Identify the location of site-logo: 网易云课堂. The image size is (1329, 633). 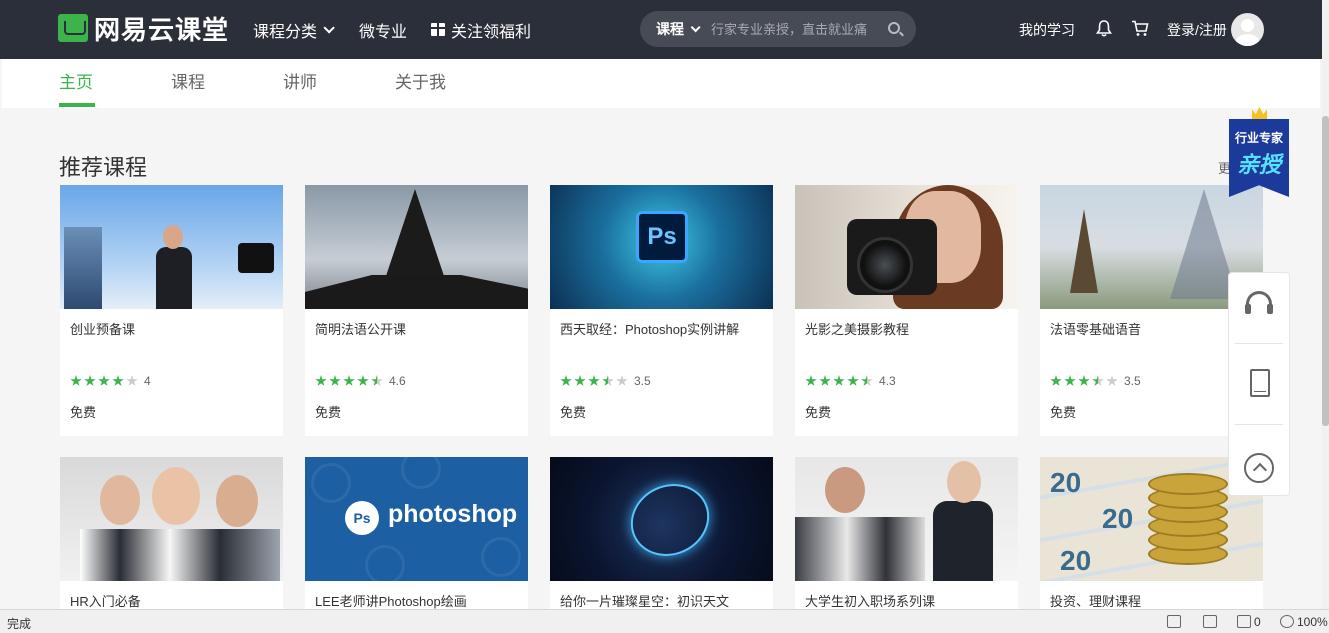
(143, 29).